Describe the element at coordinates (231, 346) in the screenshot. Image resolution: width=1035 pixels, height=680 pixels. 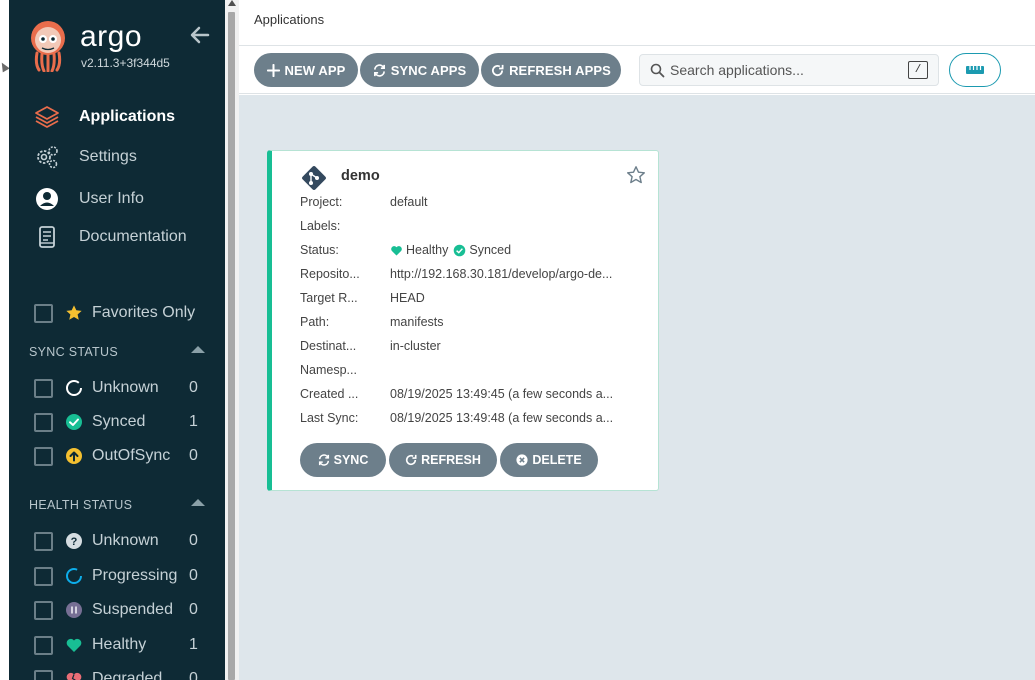
I see `scroll-thumb` at that location.